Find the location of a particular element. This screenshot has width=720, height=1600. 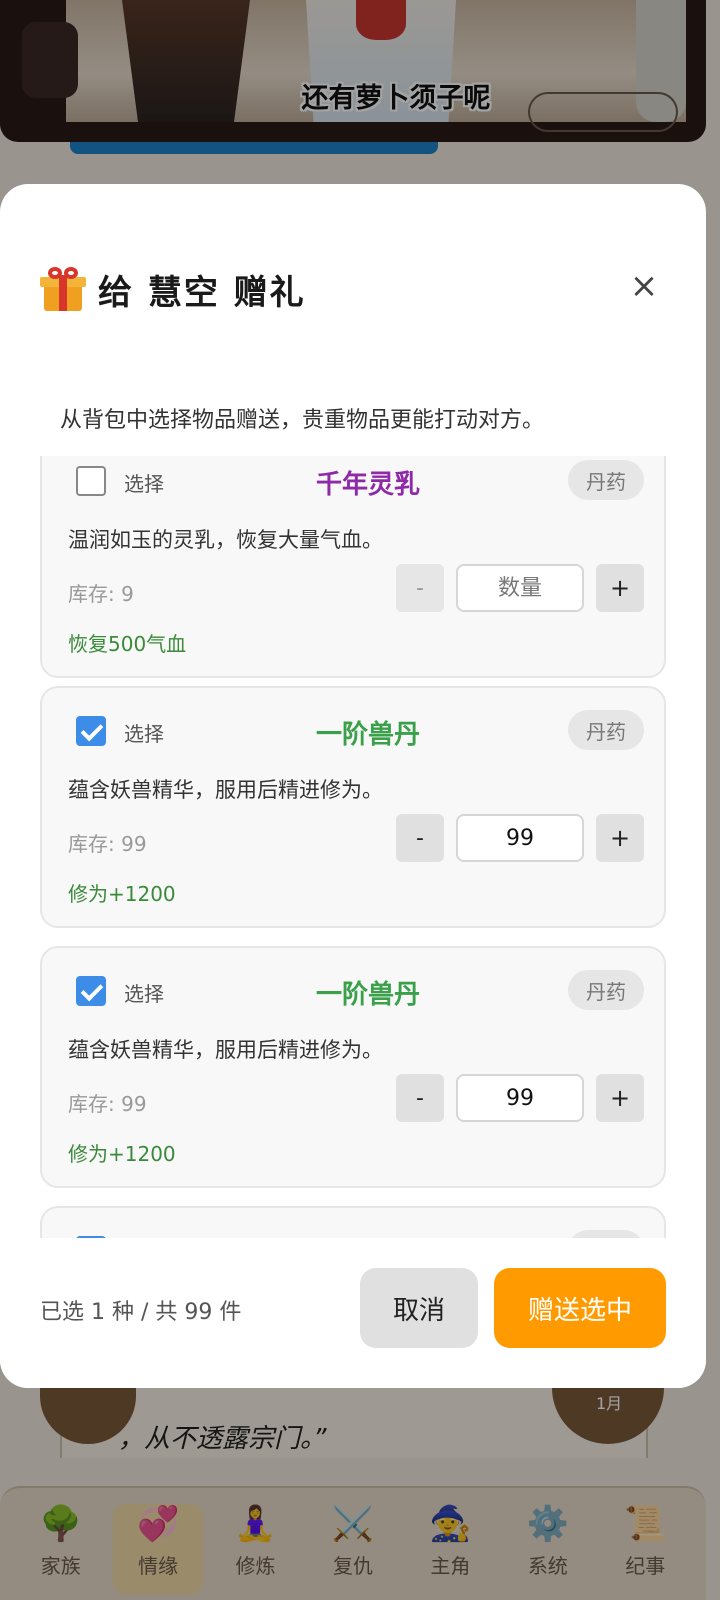

item-effect: 恢复500气血 is located at coordinates (127, 644).